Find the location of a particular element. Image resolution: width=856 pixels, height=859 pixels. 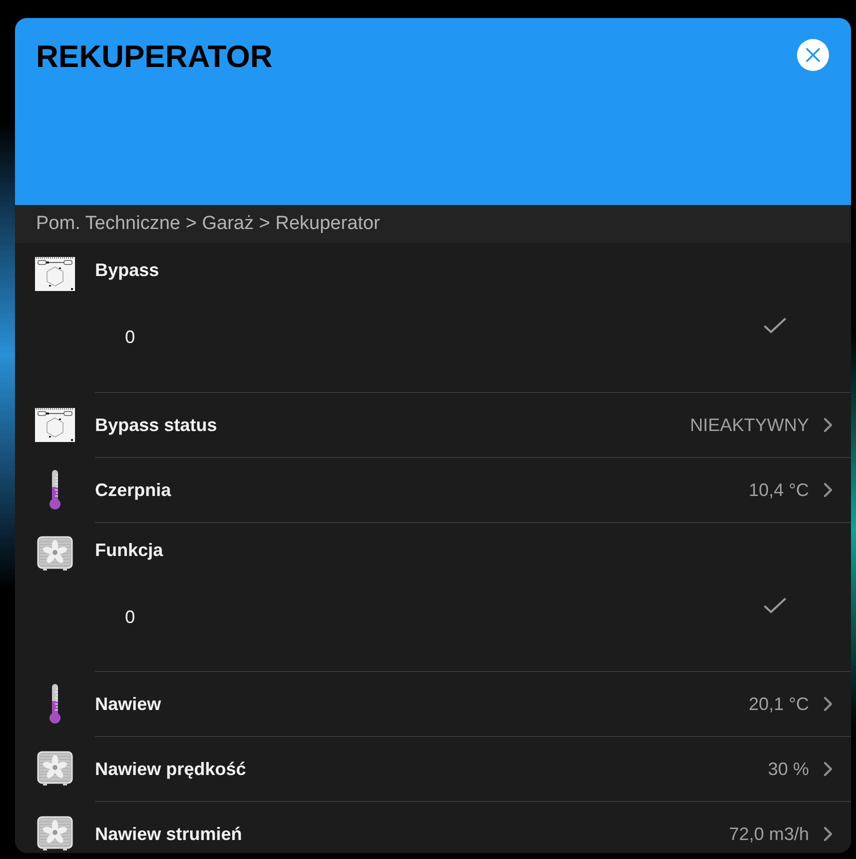

entity-value: 72,0 m3/h is located at coordinates (768, 834).